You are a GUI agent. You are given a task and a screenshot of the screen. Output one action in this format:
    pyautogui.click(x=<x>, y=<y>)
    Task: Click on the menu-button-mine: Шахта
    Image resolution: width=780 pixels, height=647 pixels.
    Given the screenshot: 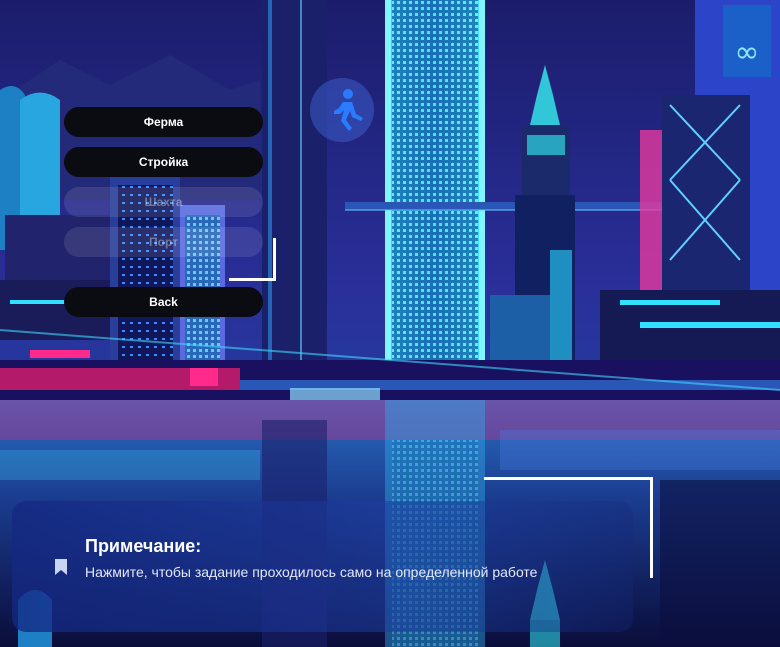 What is the action you would take?
    pyautogui.click(x=163, y=202)
    